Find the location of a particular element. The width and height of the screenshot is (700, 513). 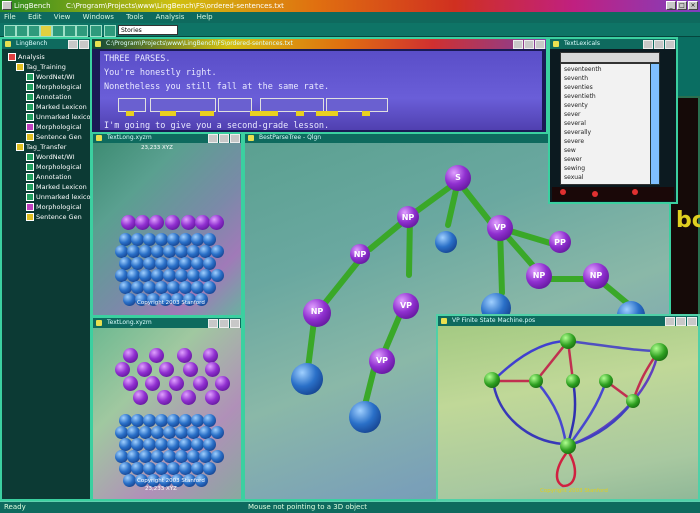

minimize-icon: _ is located at coordinates (671, 5).